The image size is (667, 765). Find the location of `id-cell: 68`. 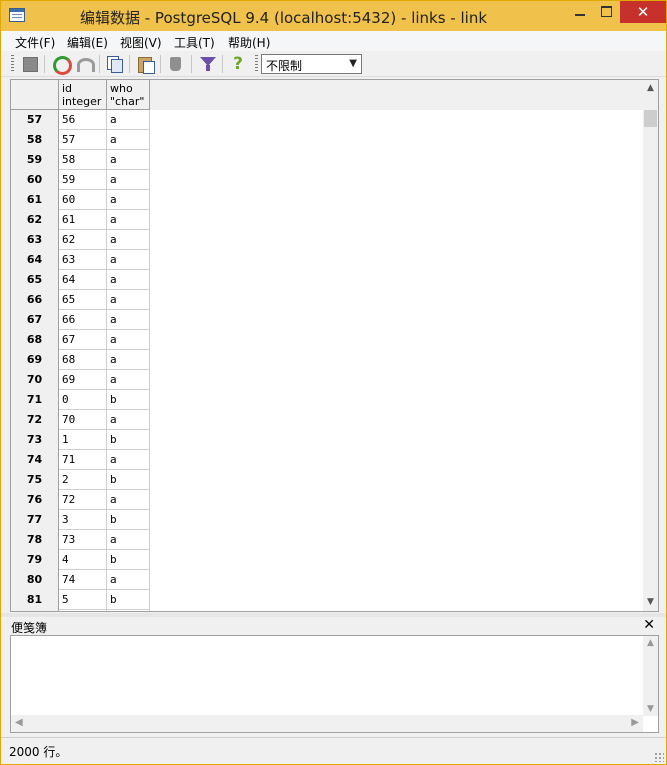

id-cell: 68 is located at coordinates (83, 360).